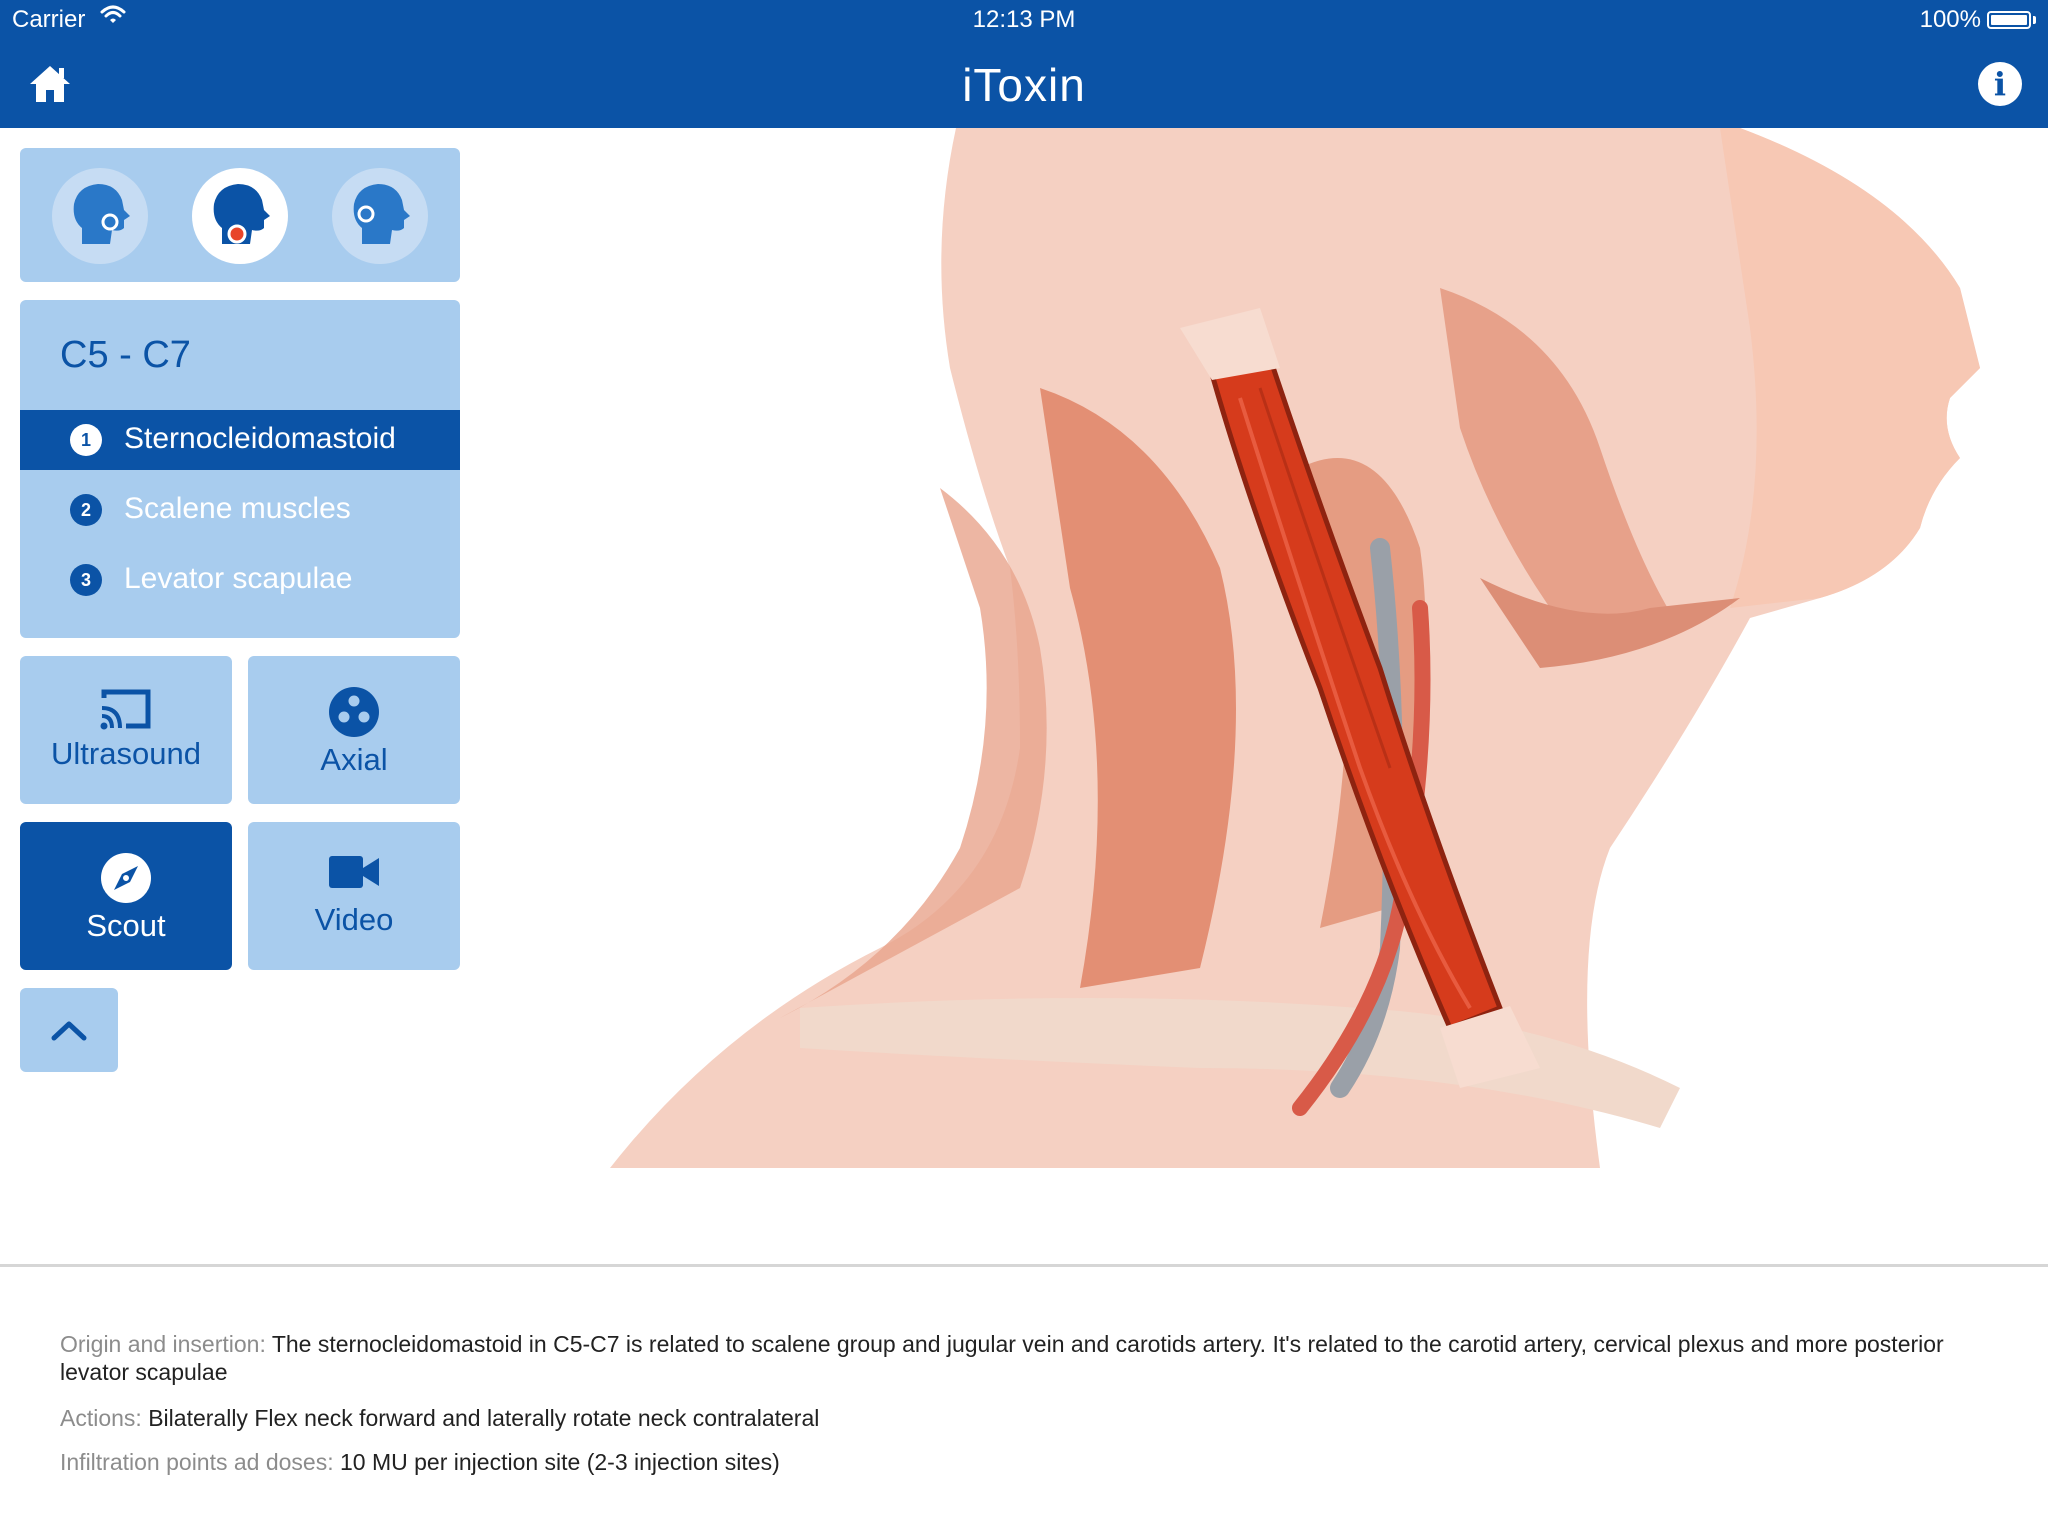  I want to click on video-button: Video, so click(354, 896).